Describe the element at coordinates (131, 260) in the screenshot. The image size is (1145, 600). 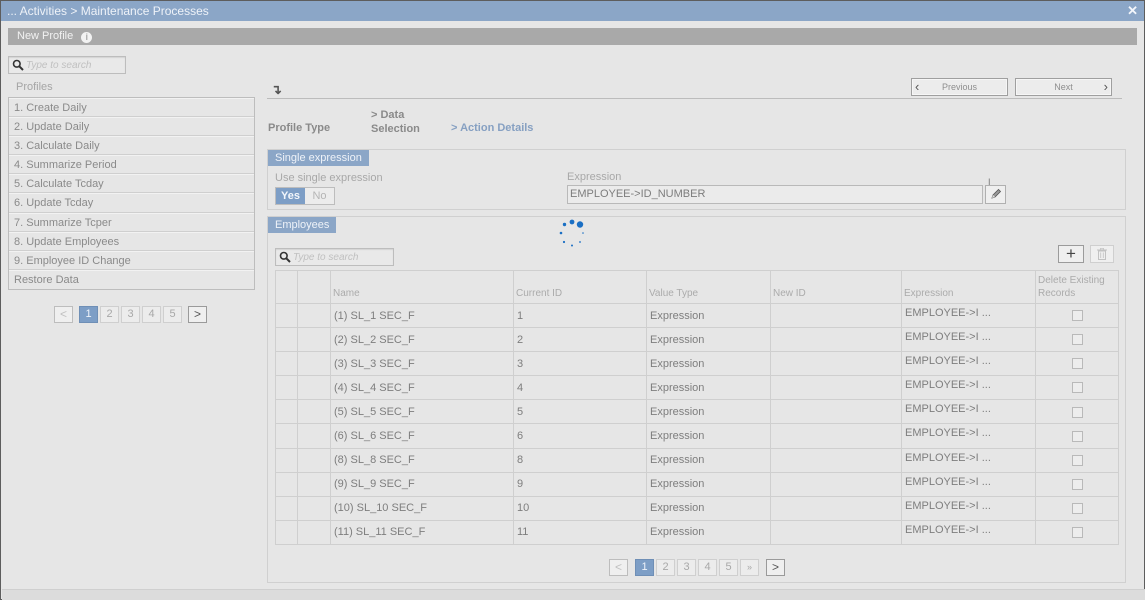
I see `profile-item: 9. Employee ID Change` at that location.